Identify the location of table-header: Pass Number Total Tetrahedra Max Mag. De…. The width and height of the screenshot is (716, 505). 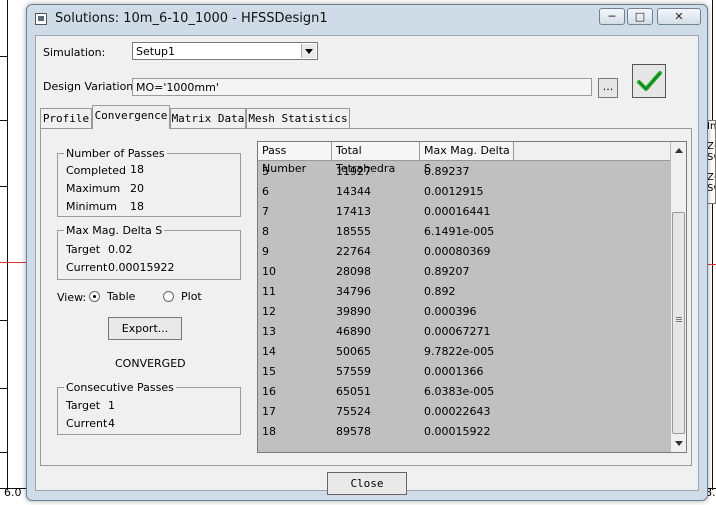
(464, 158).